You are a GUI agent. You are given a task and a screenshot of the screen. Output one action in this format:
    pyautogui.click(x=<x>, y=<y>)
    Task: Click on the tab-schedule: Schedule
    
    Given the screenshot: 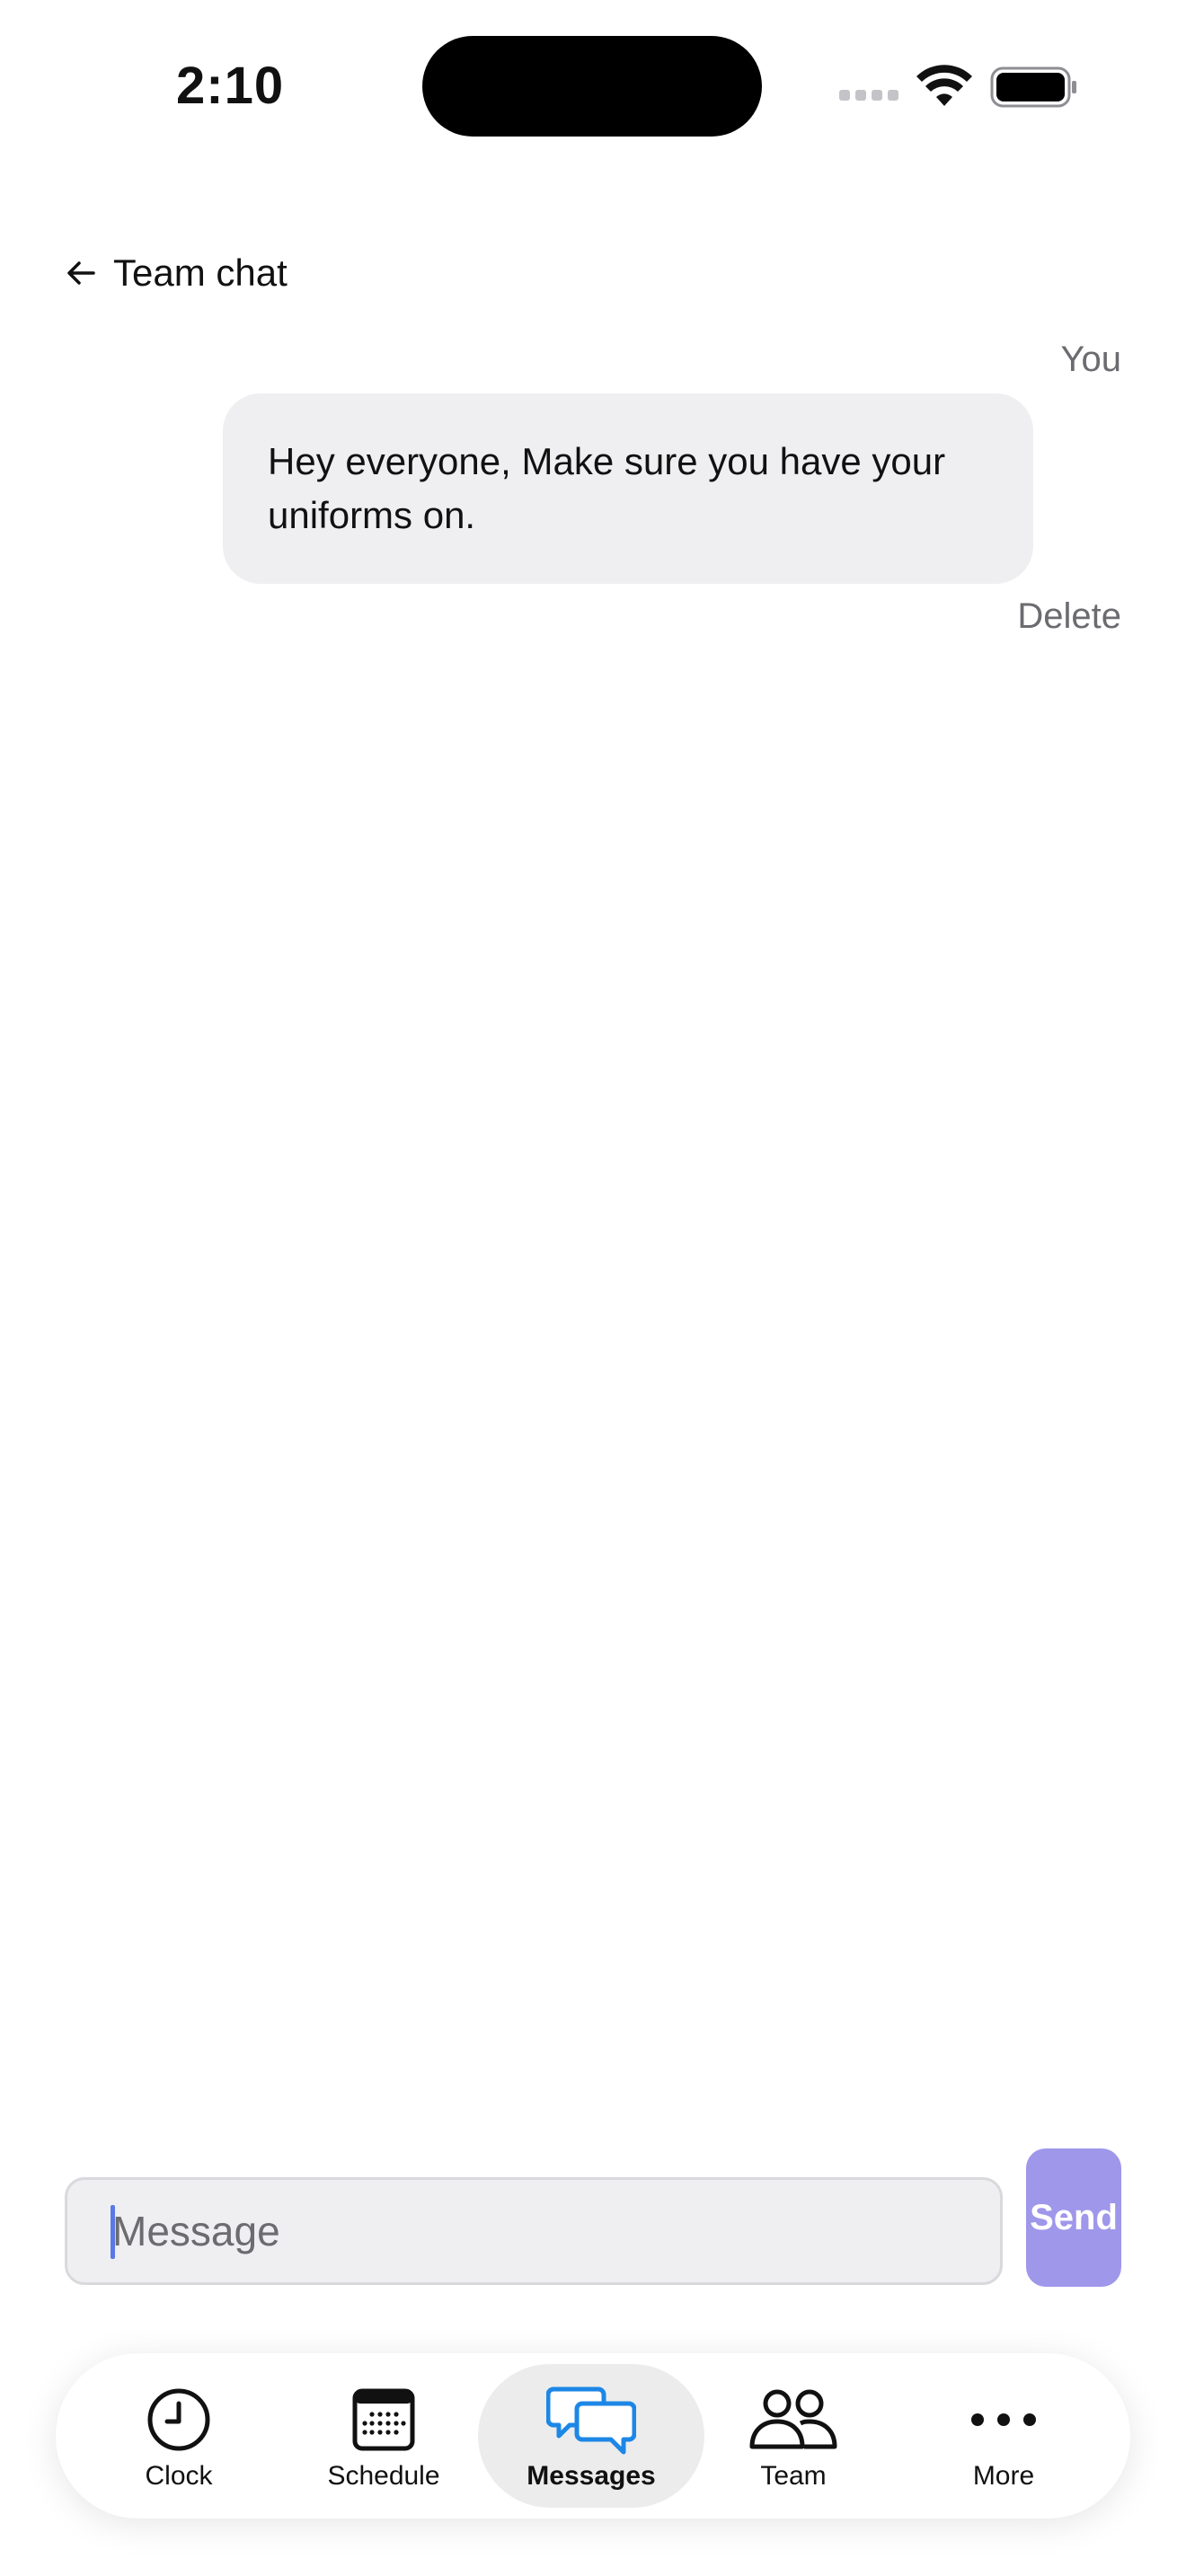 What is the action you would take?
    pyautogui.click(x=383, y=2436)
    